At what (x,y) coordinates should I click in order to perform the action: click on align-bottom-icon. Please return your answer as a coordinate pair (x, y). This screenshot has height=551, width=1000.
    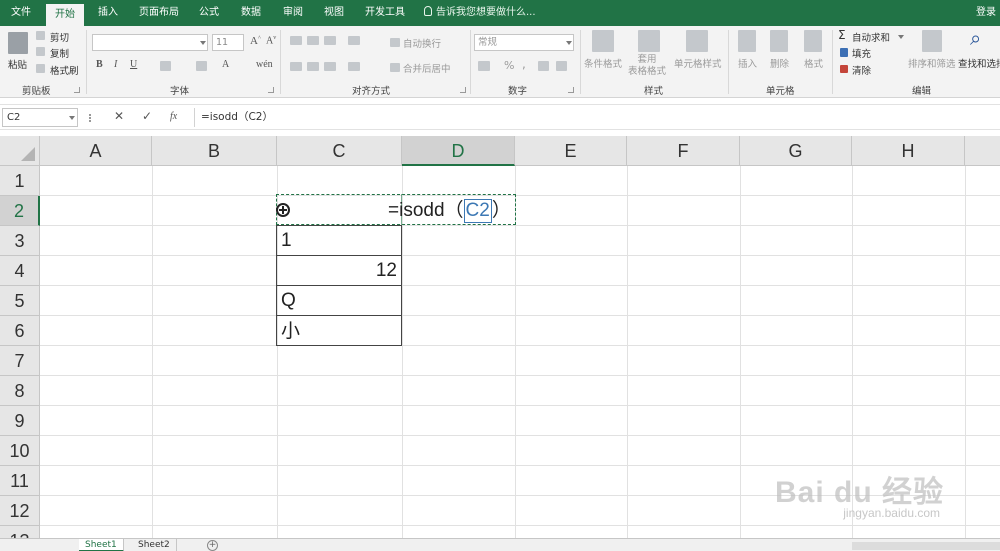
    Looking at the image, I should click on (330, 40).